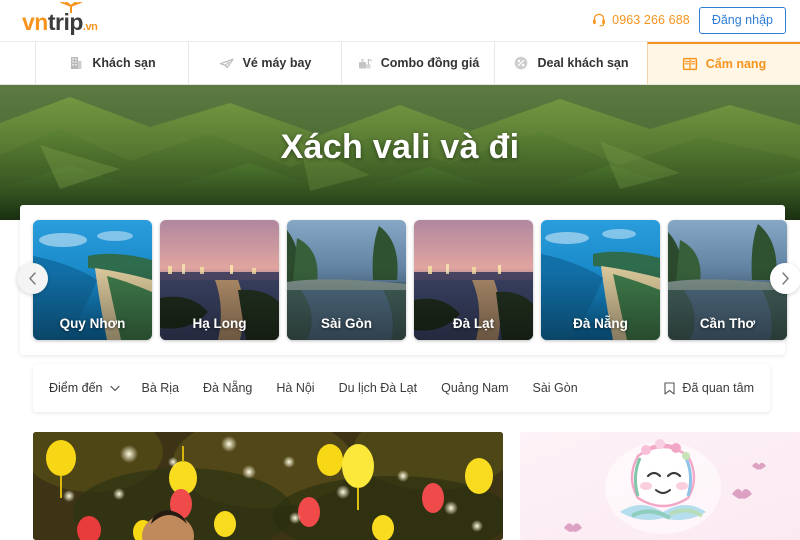  I want to click on chevron-right-icon, so click(785, 278).